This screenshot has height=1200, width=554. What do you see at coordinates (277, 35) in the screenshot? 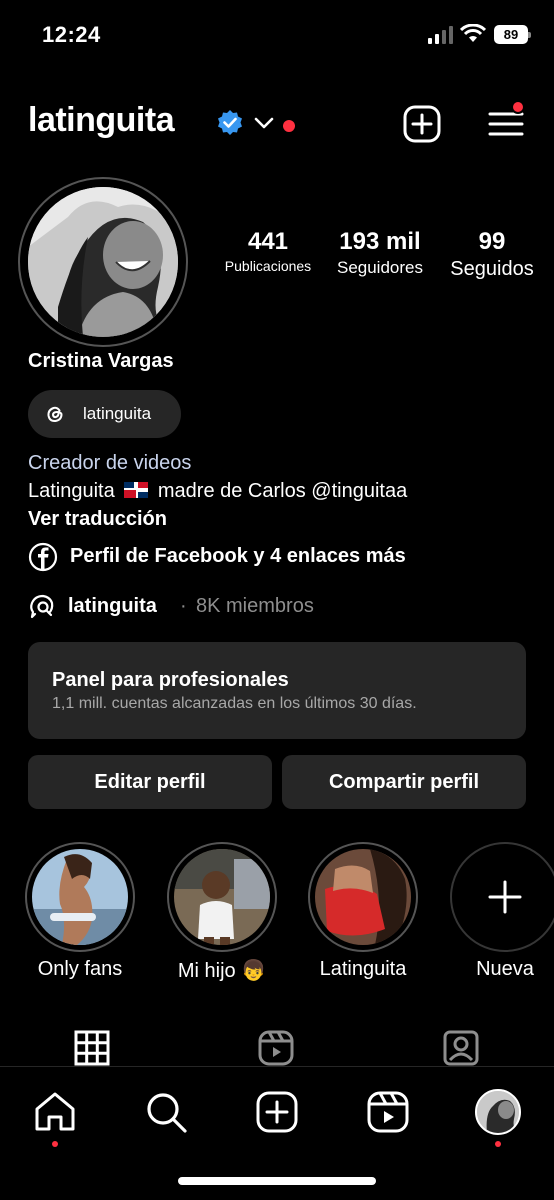
I see `status-bar: 12:24 89` at bounding box center [277, 35].